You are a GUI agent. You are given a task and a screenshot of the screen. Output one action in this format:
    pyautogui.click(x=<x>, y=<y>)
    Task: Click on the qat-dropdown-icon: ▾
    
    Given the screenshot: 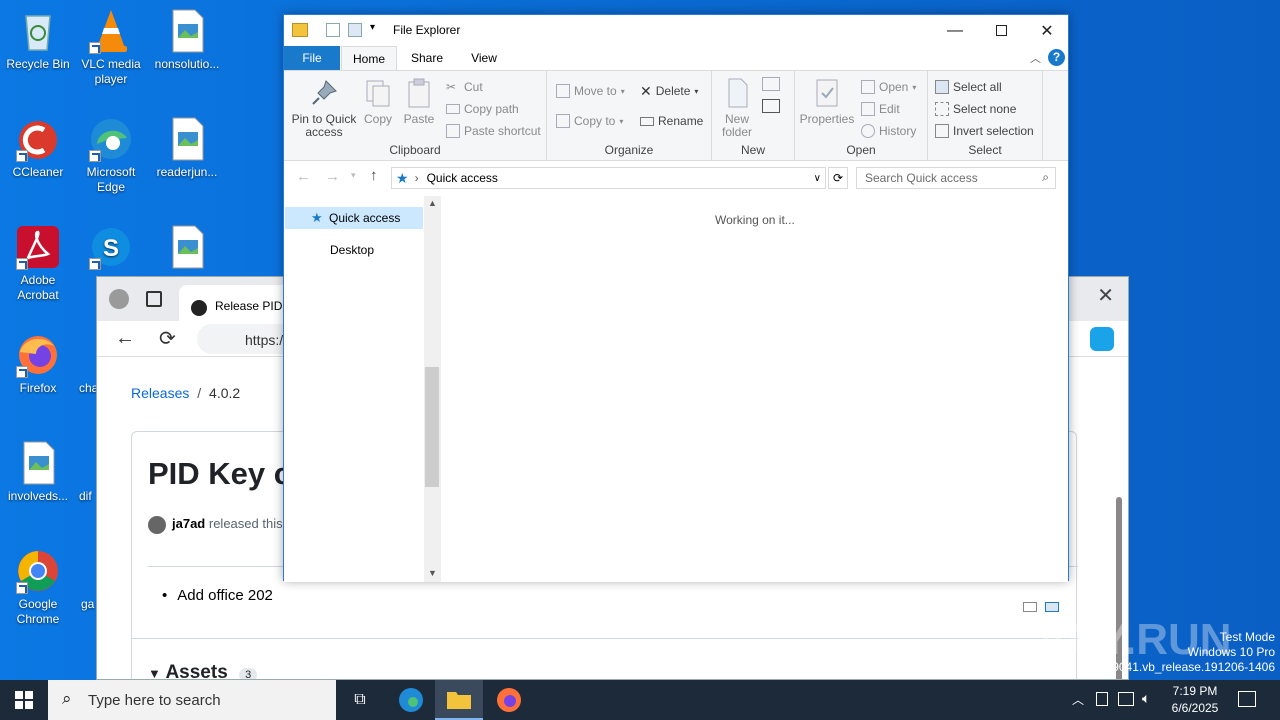 What is the action you would take?
    pyautogui.click(x=372, y=27)
    